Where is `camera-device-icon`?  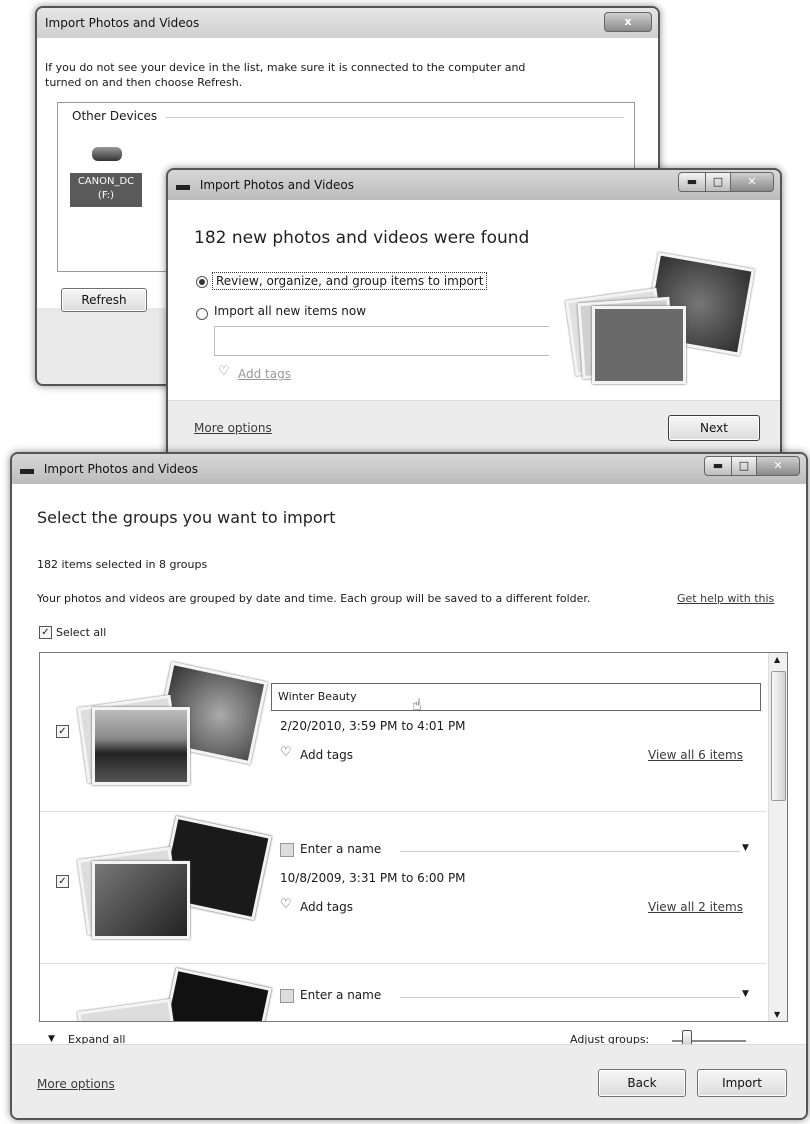 camera-device-icon is located at coordinates (107, 154).